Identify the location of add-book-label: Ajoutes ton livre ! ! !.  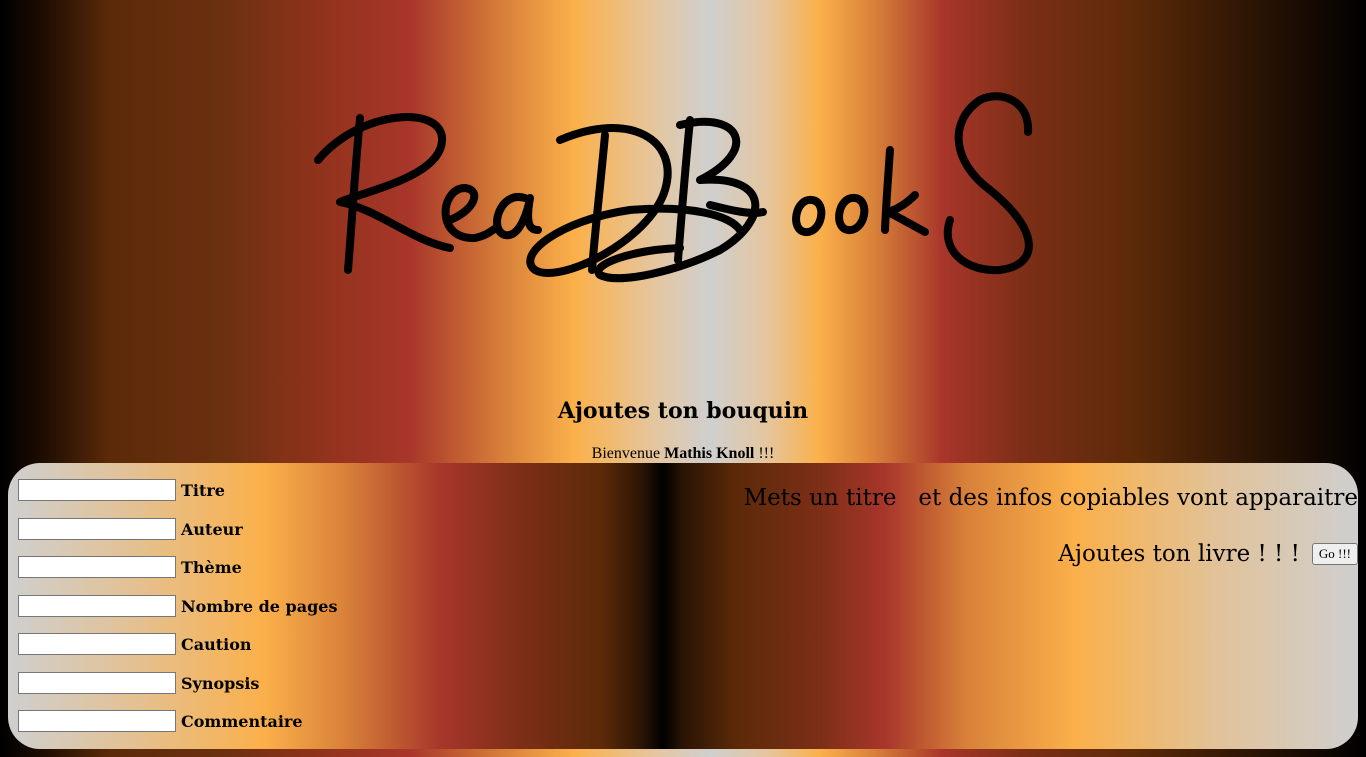
(1179, 554).